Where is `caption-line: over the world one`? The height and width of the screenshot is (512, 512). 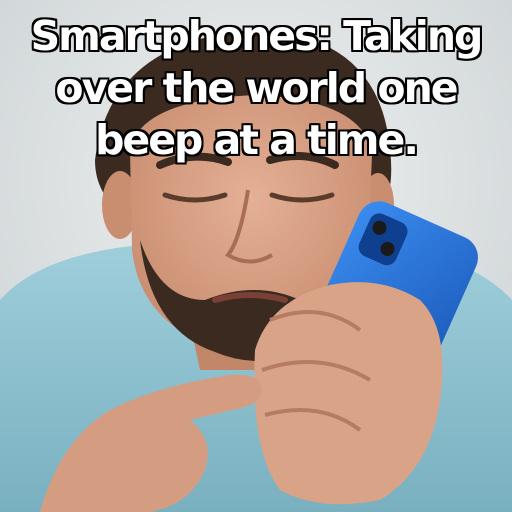 caption-line: over the world one is located at coordinates (257, 88).